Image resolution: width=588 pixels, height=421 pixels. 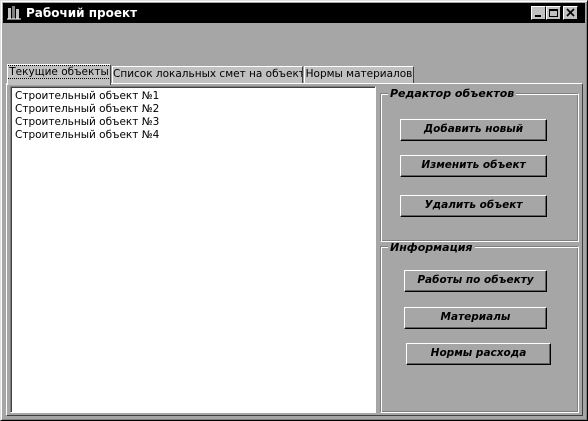 I want to click on materials-button: Материалы, so click(x=475, y=318).